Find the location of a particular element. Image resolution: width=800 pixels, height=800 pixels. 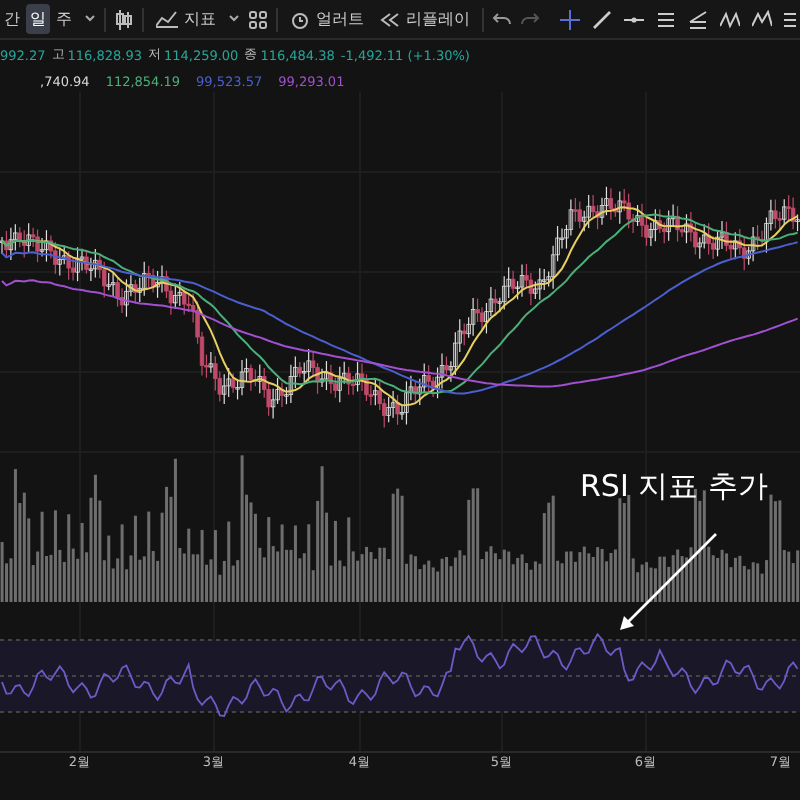

candlestick-icon is located at coordinates (124, 19).